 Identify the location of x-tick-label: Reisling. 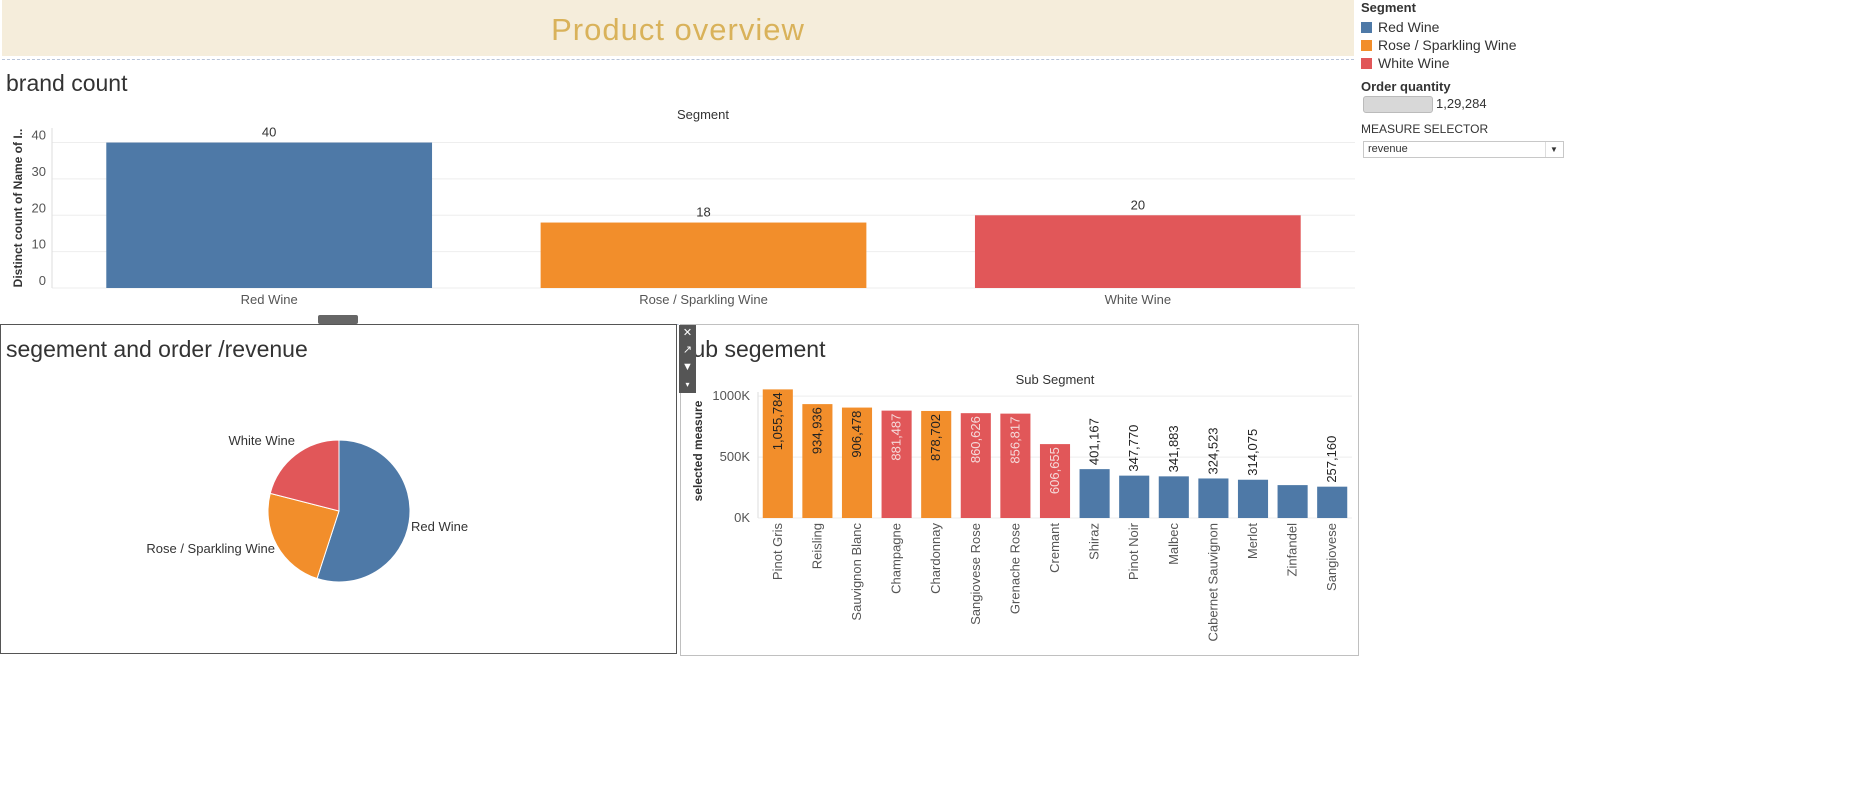
(816, 546).